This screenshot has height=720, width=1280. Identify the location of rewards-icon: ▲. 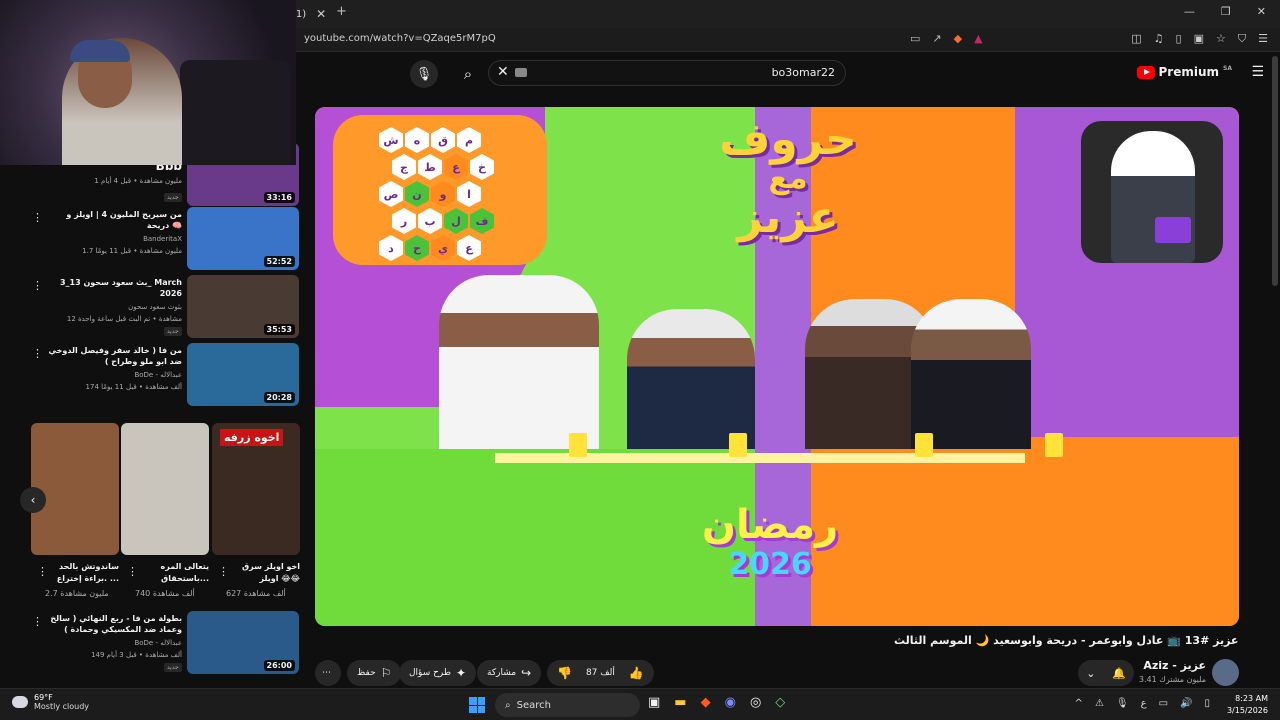
(978, 38).